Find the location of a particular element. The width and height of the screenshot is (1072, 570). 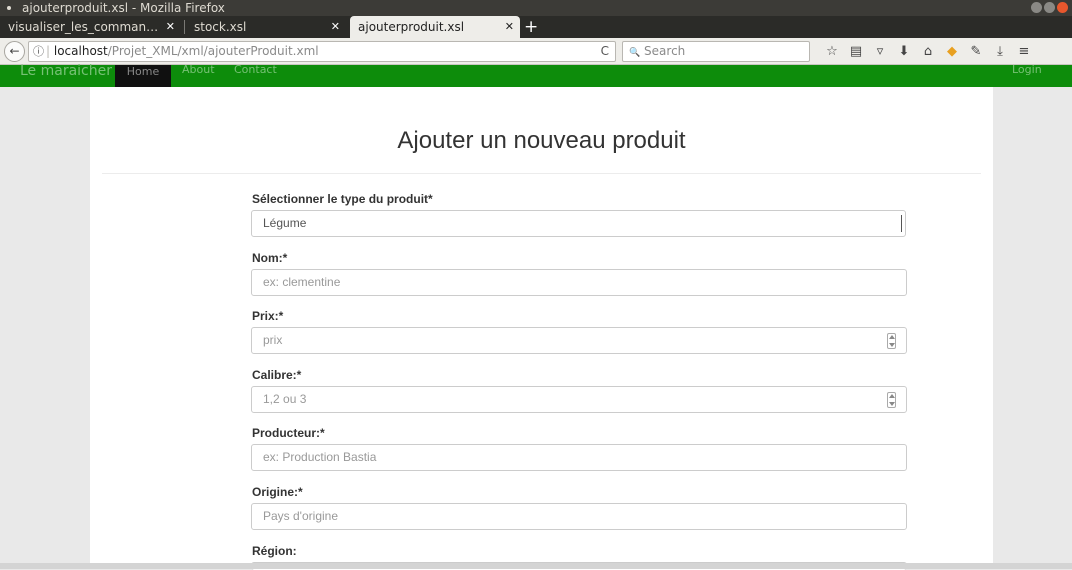

info-icon: ⓘ is located at coordinates (38, 51).